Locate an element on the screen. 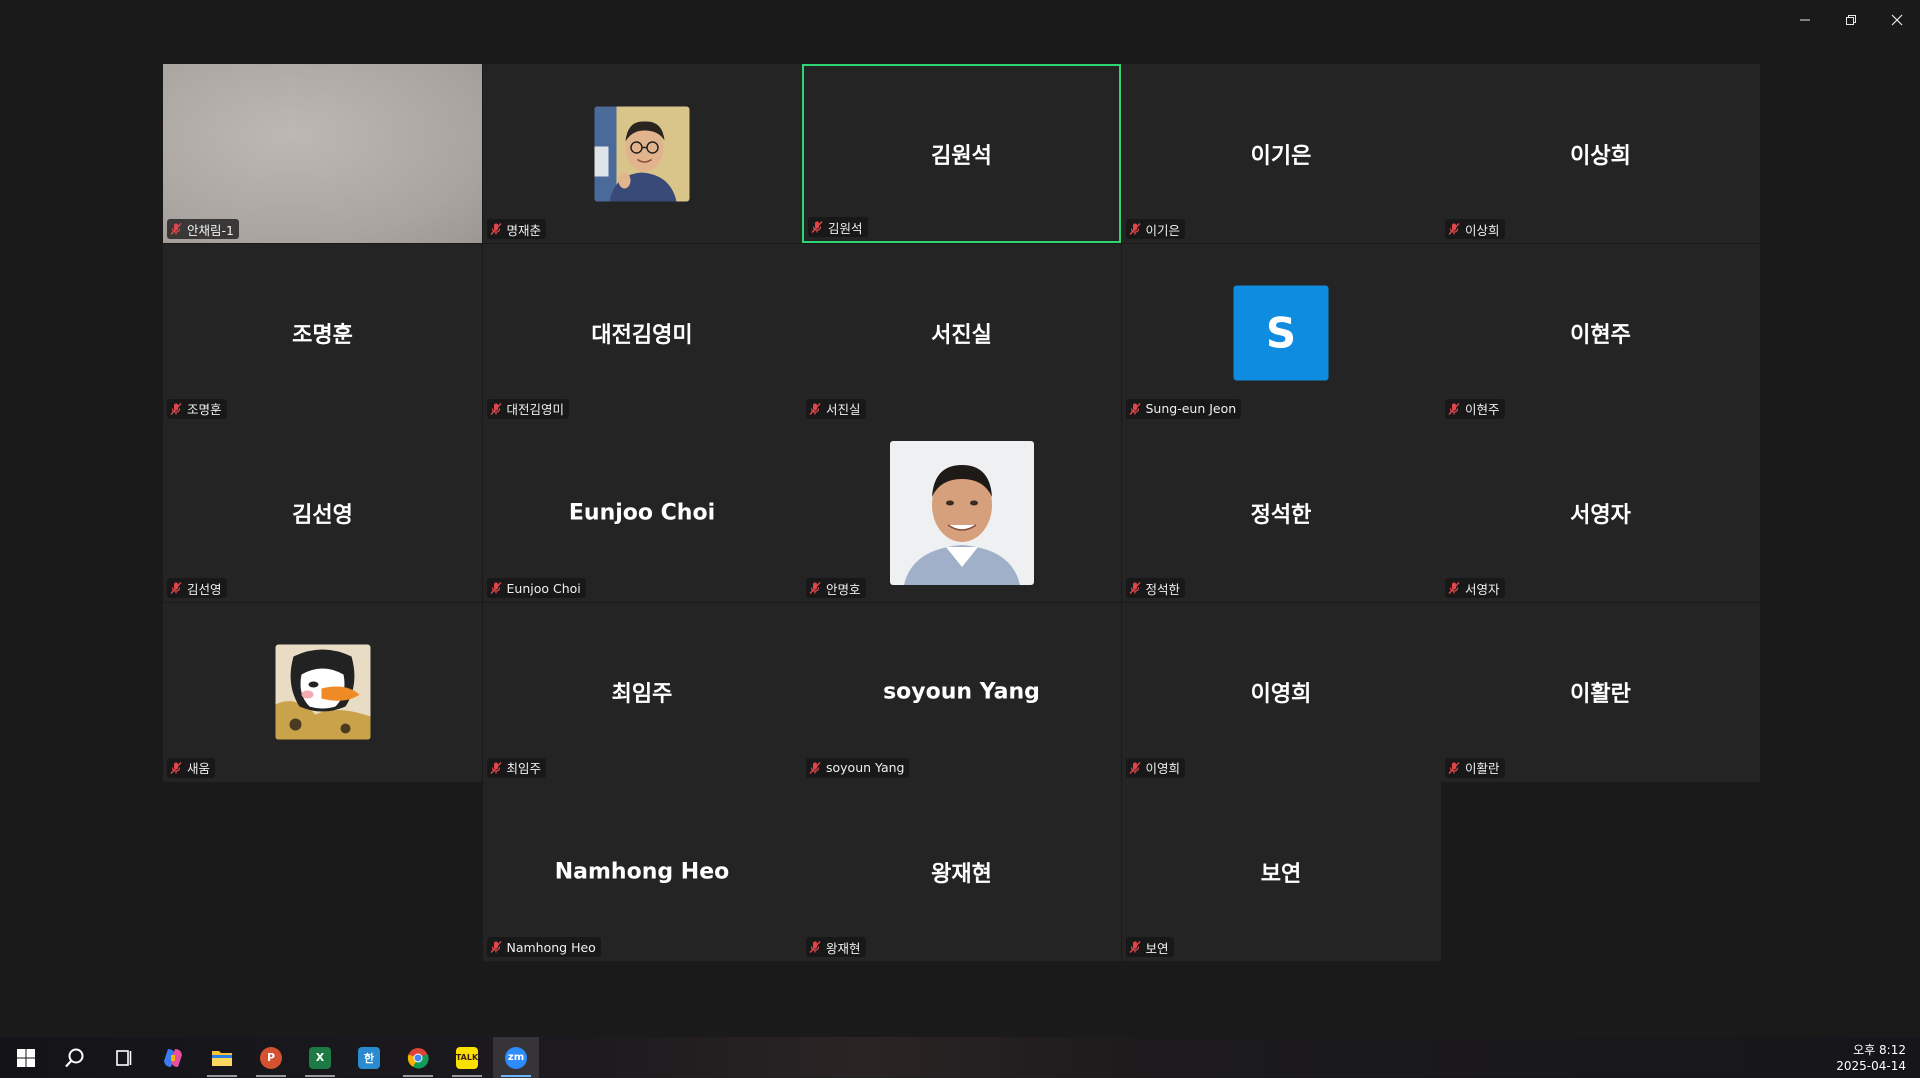  participant-name-text: 보연 is located at coordinates (1157, 948).